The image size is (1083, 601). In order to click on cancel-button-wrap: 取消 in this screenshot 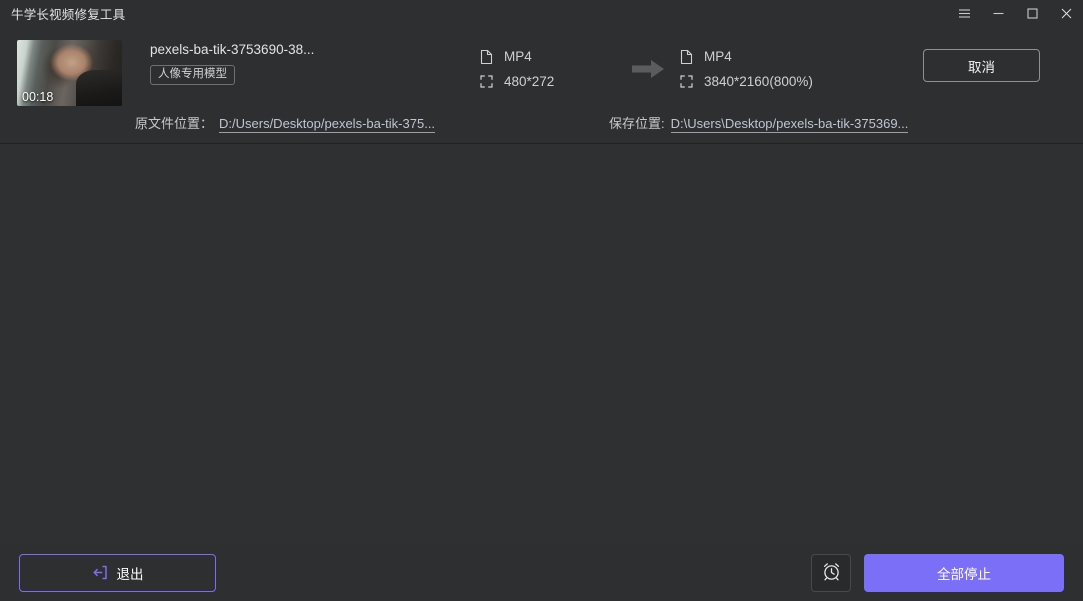, I will do `click(1003, 61)`.